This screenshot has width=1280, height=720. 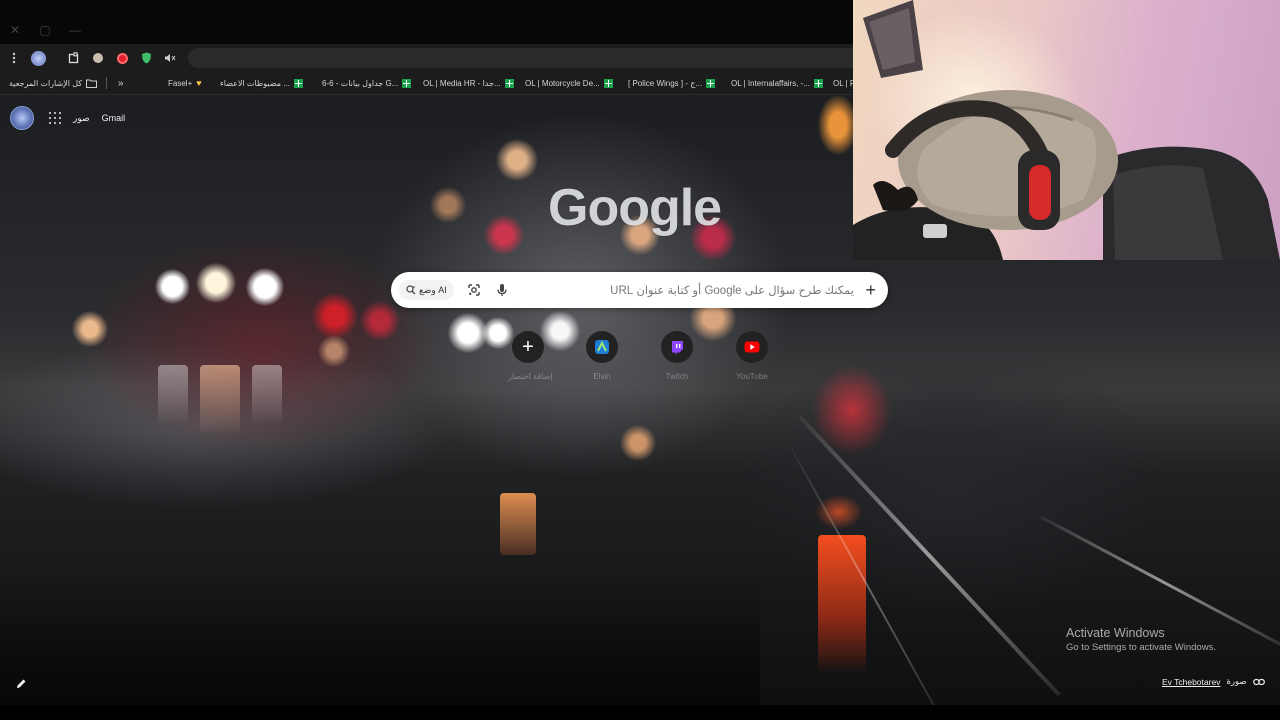 I want to click on avatar, so click(x=22, y=118).